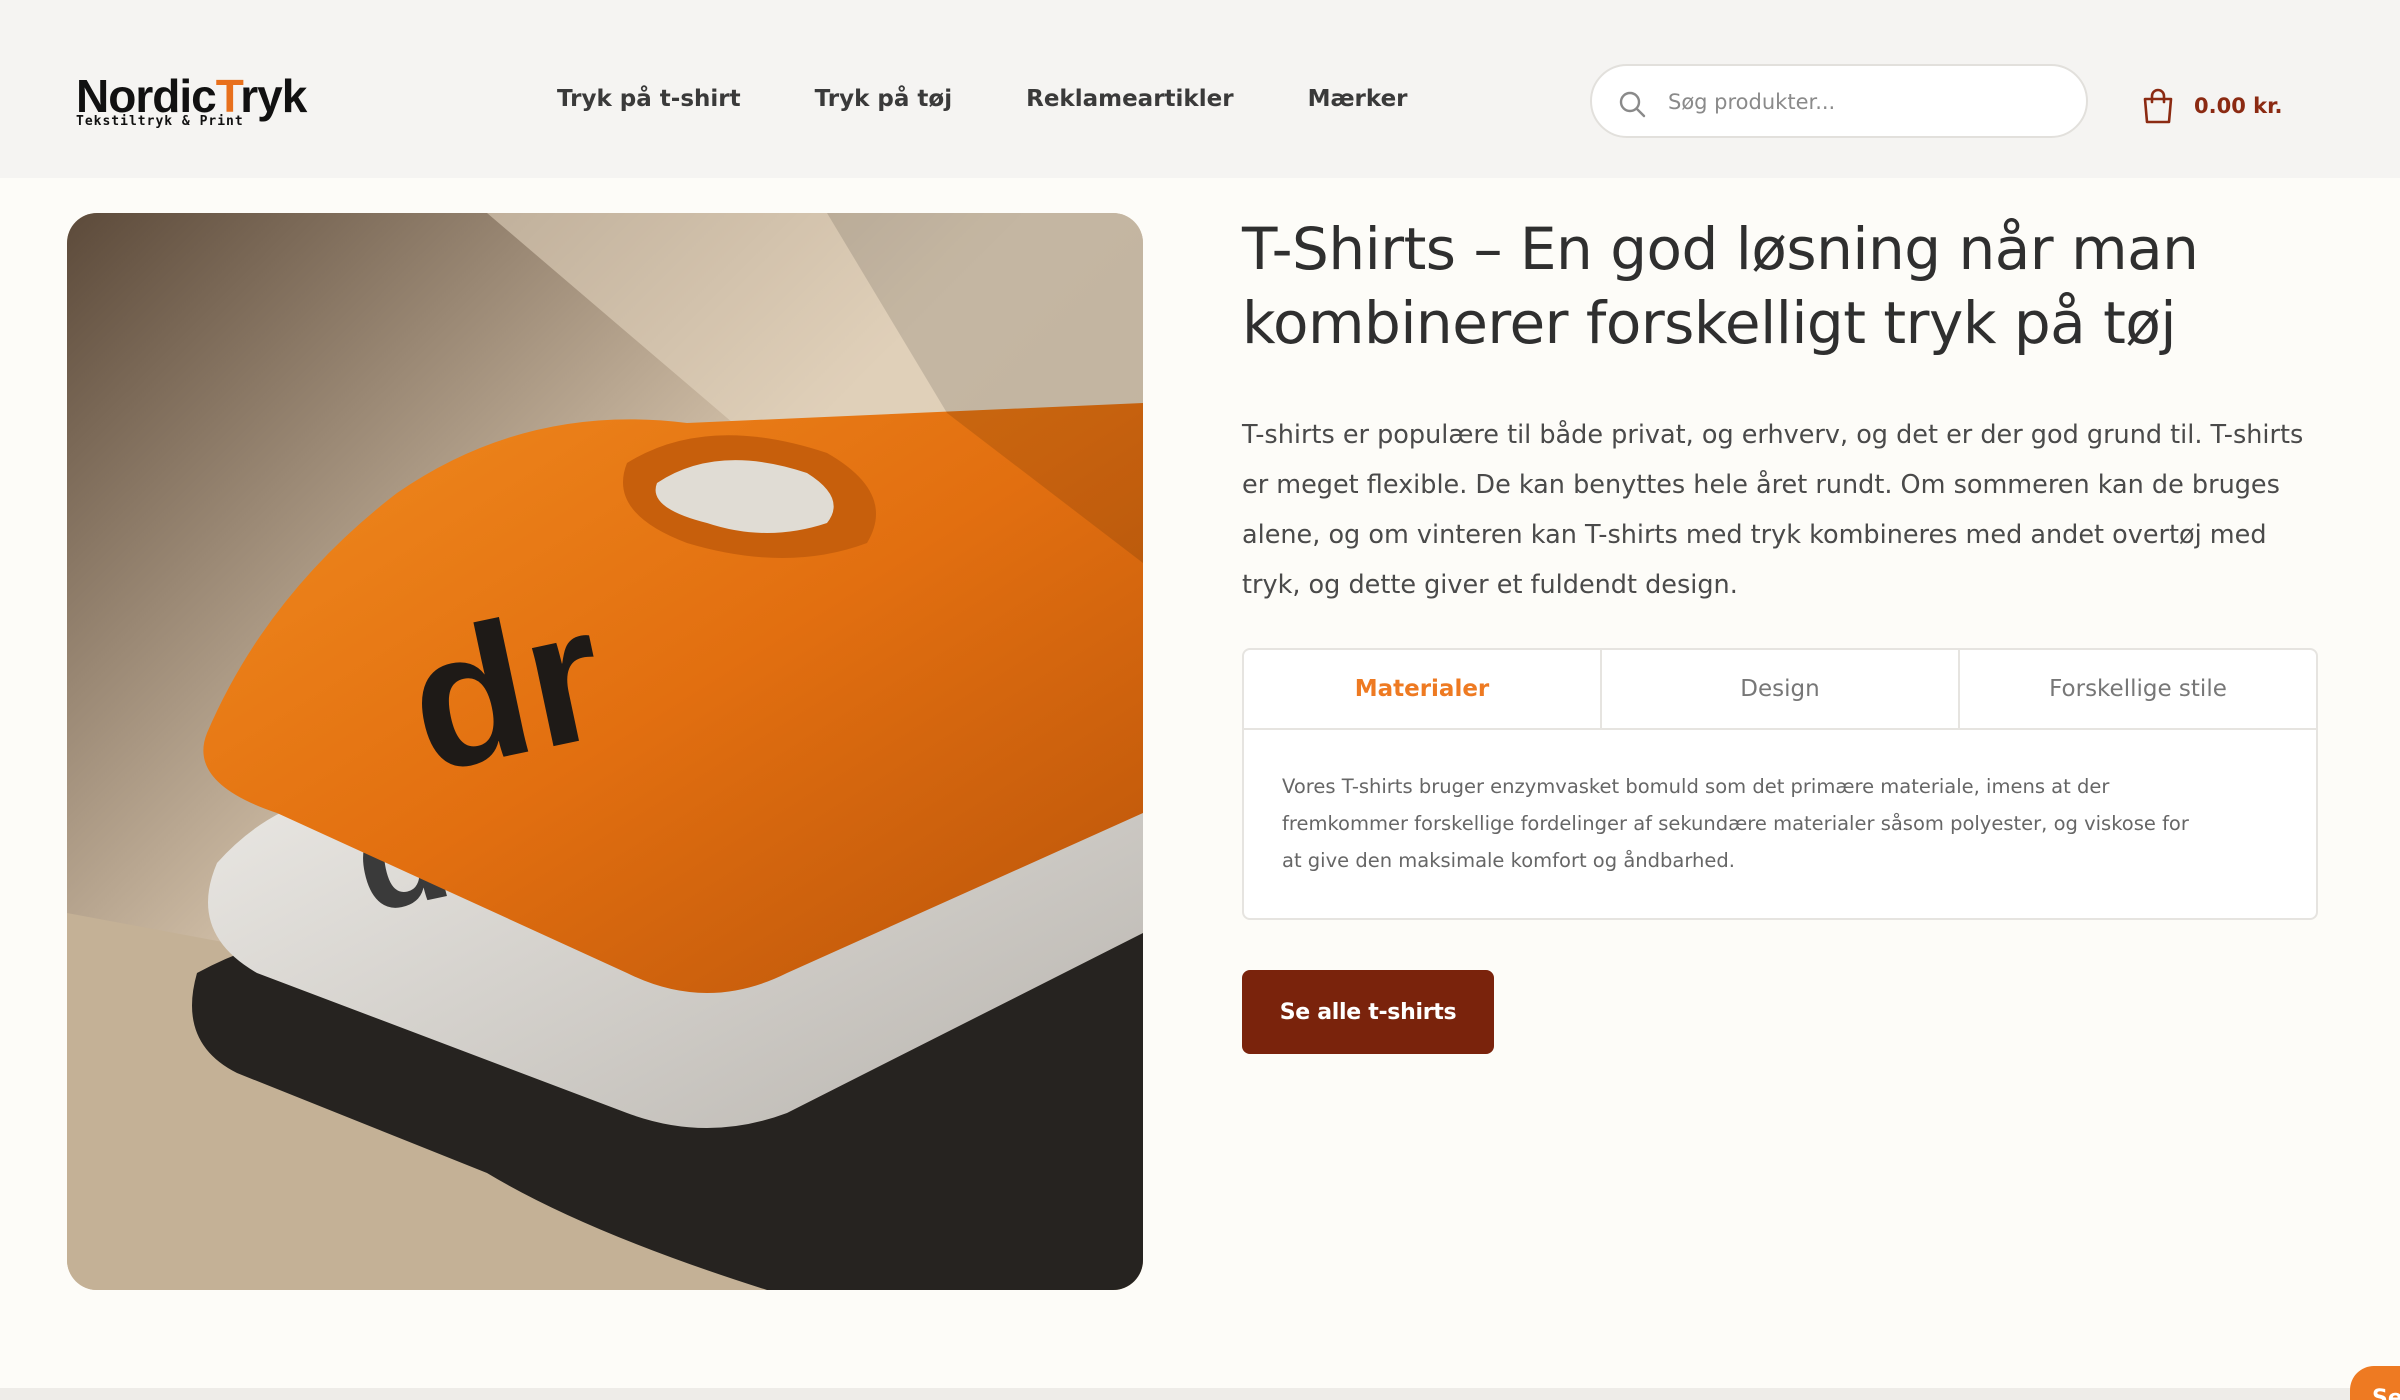  What do you see at coordinates (1368, 1012) in the screenshot?
I see `see-all-tshirts-button: Se alle t-shirts` at bounding box center [1368, 1012].